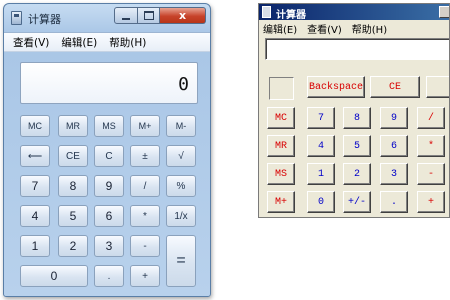 This screenshot has width=450, height=300. Describe the element at coordinates (181, 261) in the screenshot. I see `equals-button: =` at that location.